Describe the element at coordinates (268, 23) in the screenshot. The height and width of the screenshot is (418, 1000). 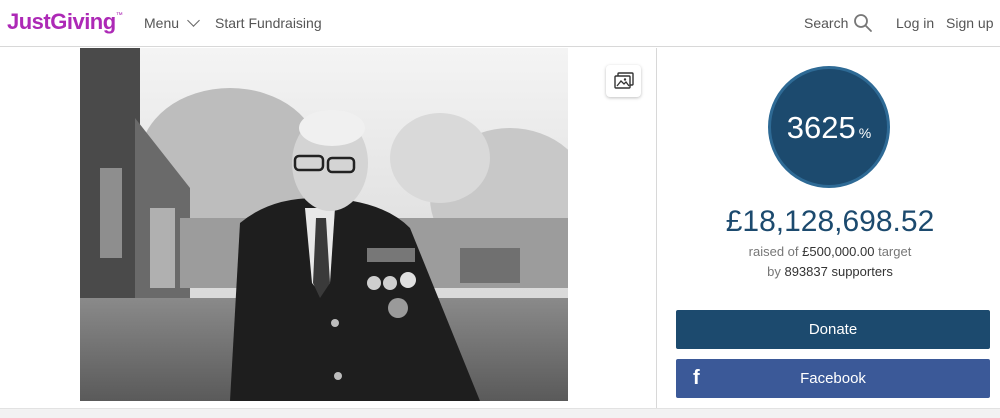
I see `start-fundraising-link: Start Fundraising` at that location.